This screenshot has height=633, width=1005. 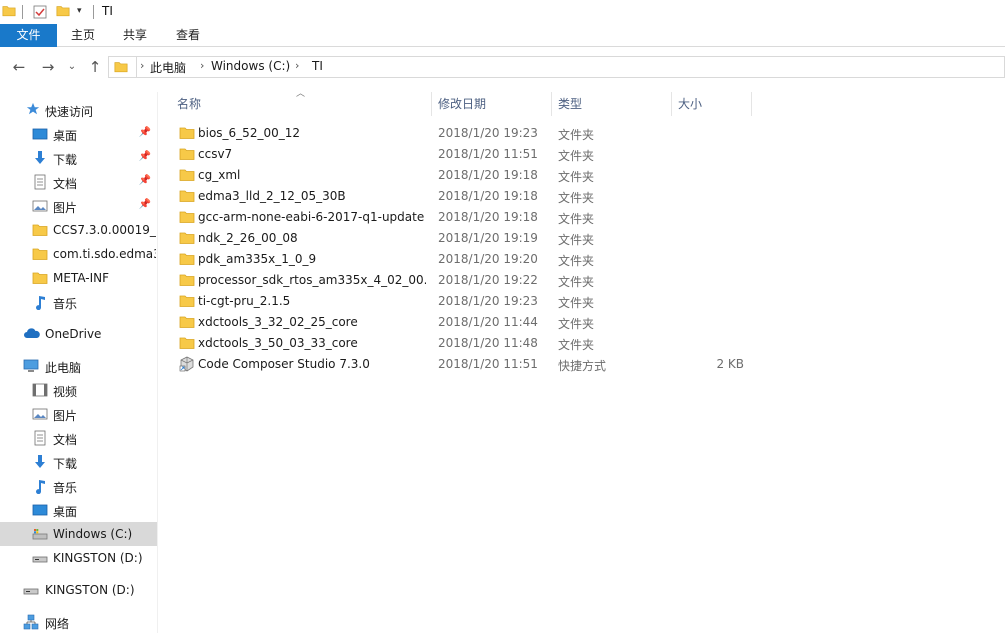 What do you see at coordinates (463, 175) in the screenshot?
I see `file-row: cg_xml 2018/1/20 19:18 文件夹` at bounding box center [463, 175].